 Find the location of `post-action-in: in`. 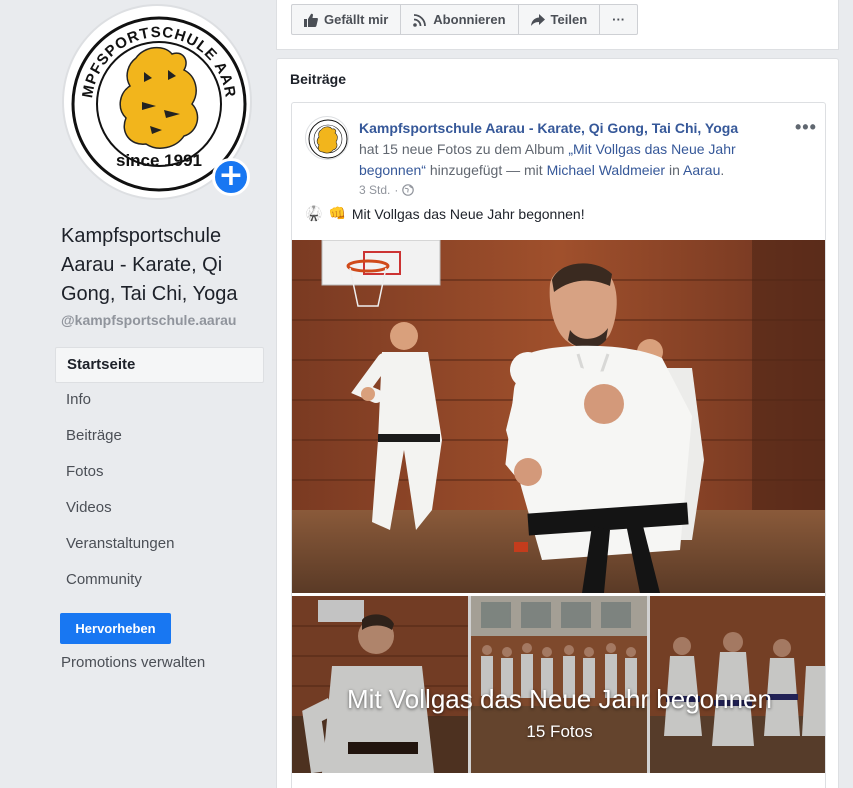

post-action-in: in is located at coordinates (674, 170).